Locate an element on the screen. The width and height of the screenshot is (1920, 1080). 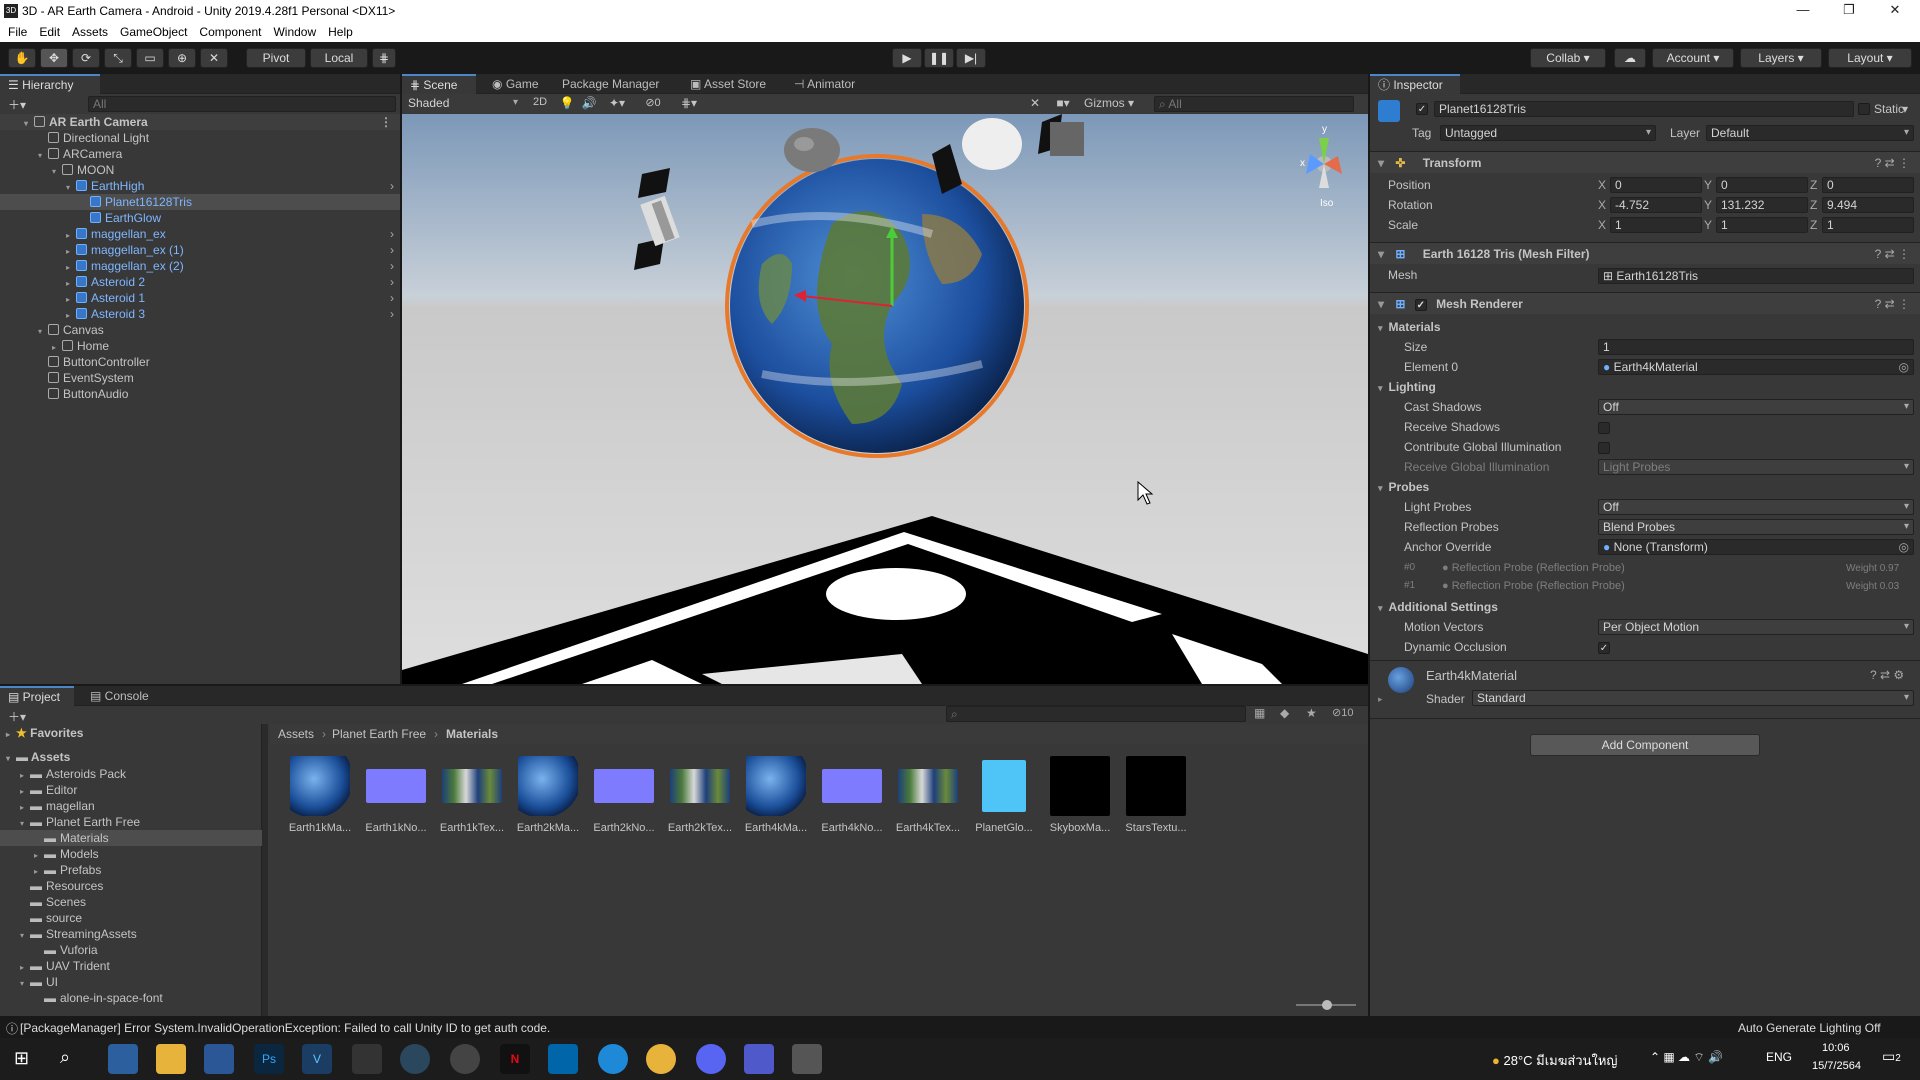
project-folder-item: ▸ ▬ Editor is located at coordinates (131, 790).